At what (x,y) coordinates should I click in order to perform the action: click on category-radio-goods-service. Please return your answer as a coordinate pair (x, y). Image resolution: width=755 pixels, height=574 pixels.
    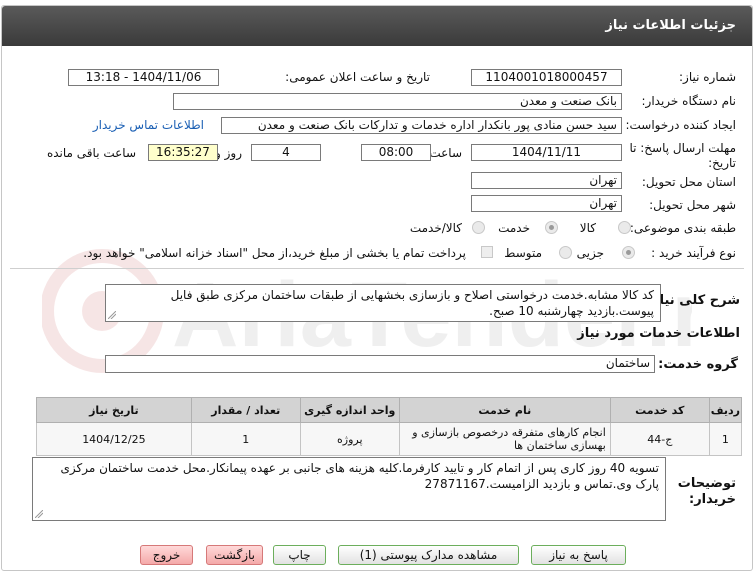
    Looking at the image, I should click on (478, 227).